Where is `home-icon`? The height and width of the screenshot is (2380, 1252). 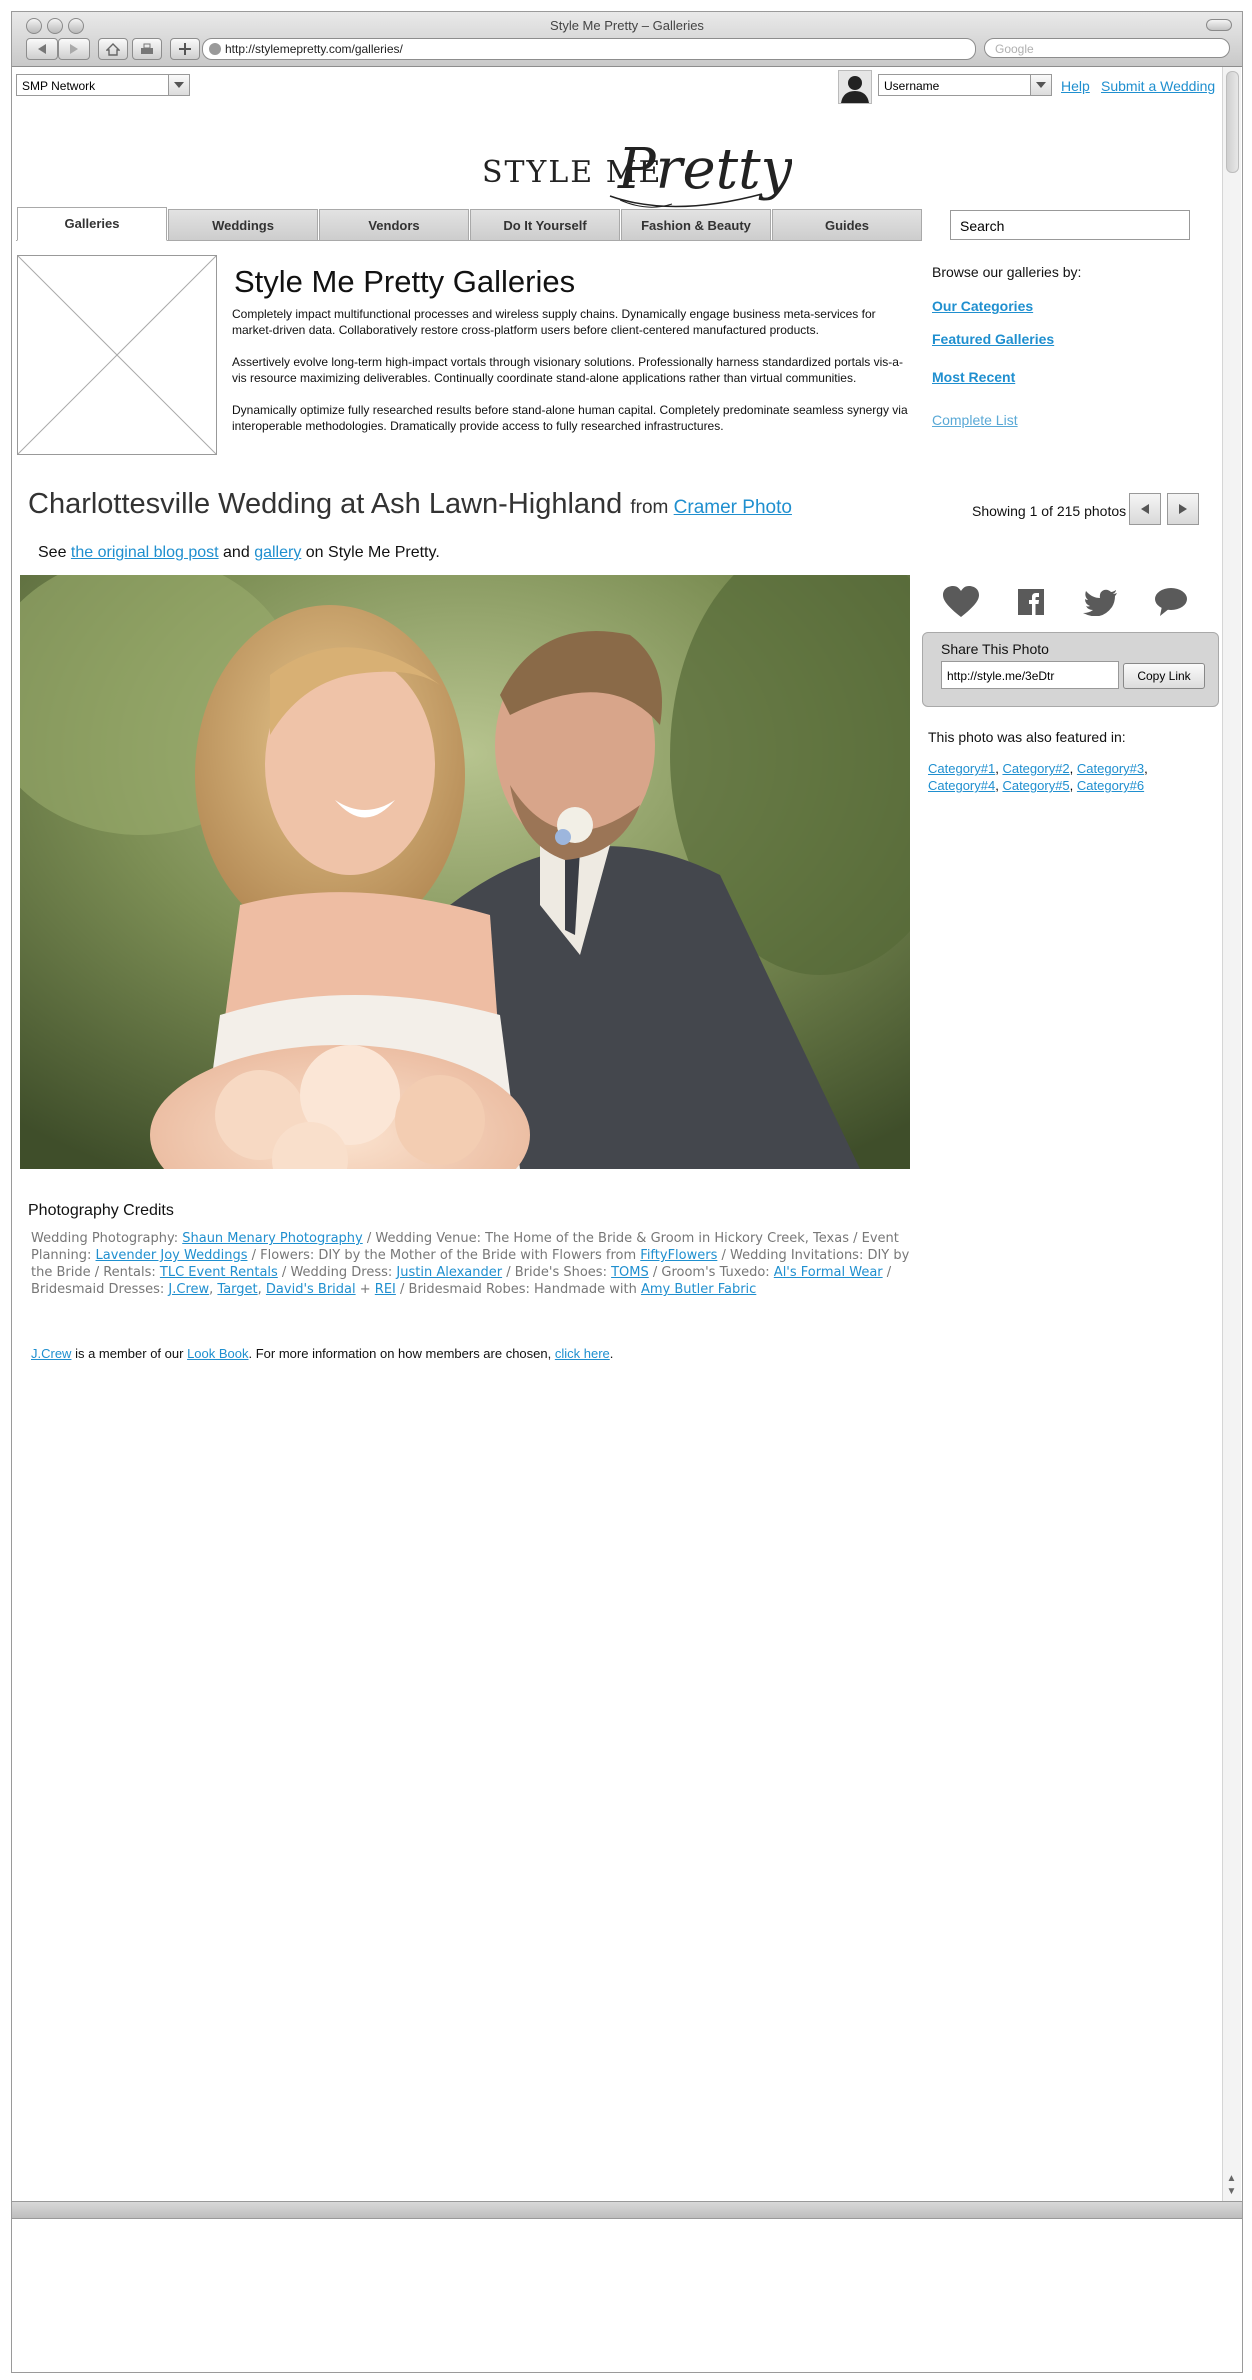 home-icon is located at coordinates (113, 49).